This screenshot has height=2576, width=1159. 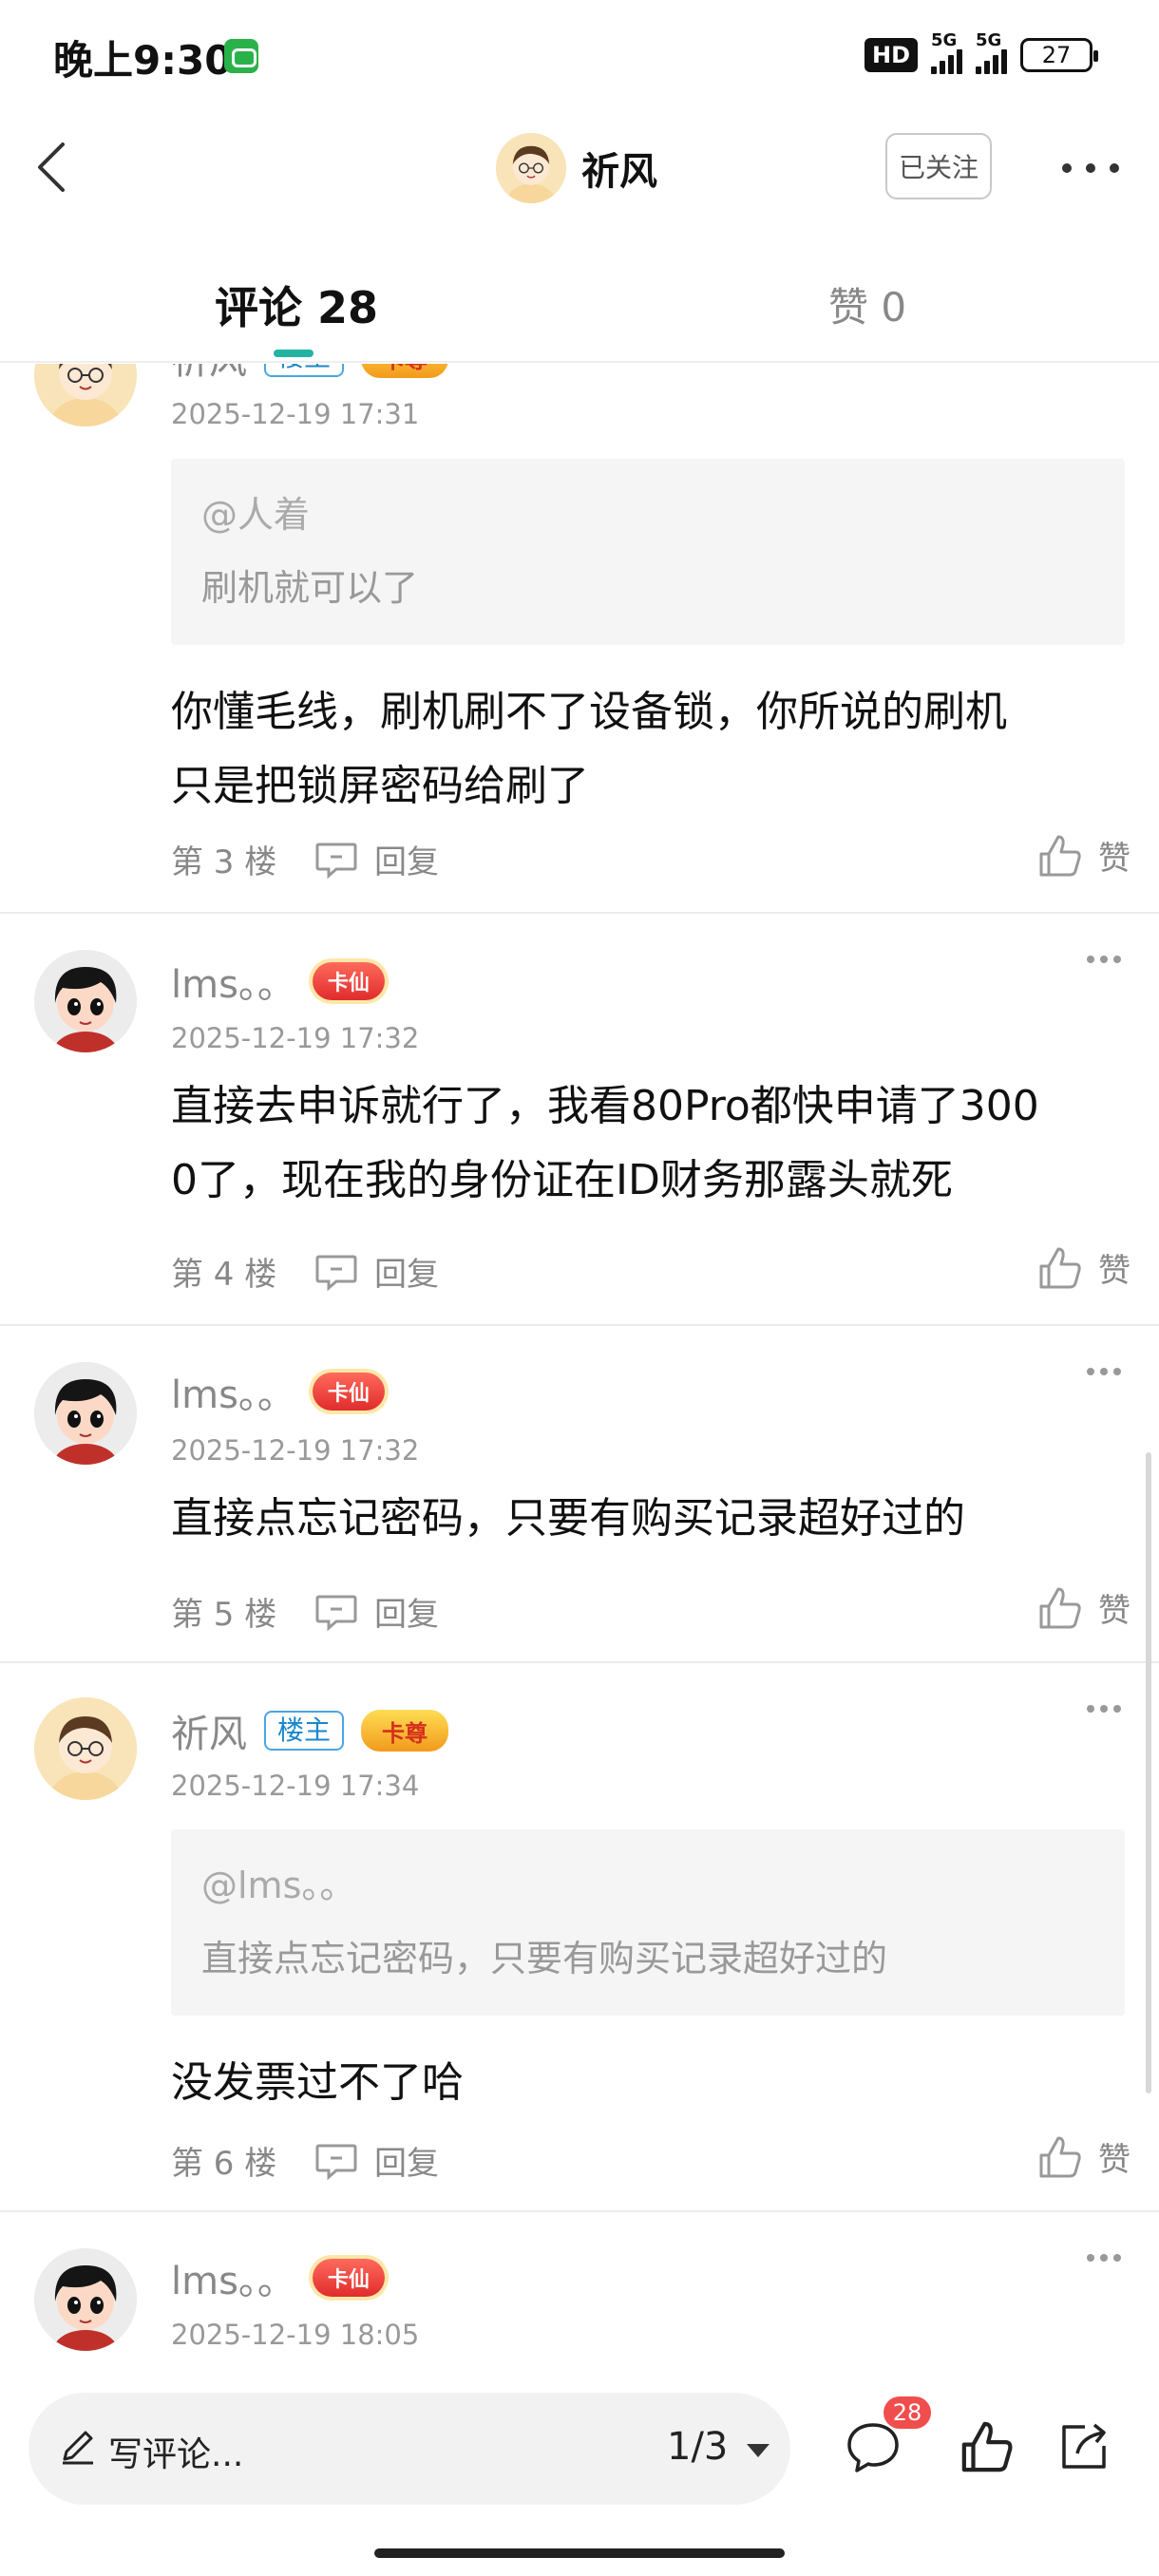 What do you see at coordinates (758, 2450) in the screenshot?
I see `chevron-down-icon` at bounding box center [758, 2450].